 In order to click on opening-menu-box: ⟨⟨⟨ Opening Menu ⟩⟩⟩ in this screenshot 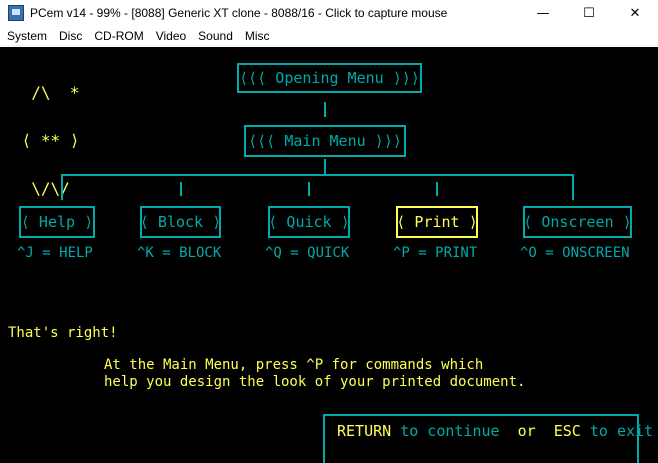, I will do `click(329, 78)`.